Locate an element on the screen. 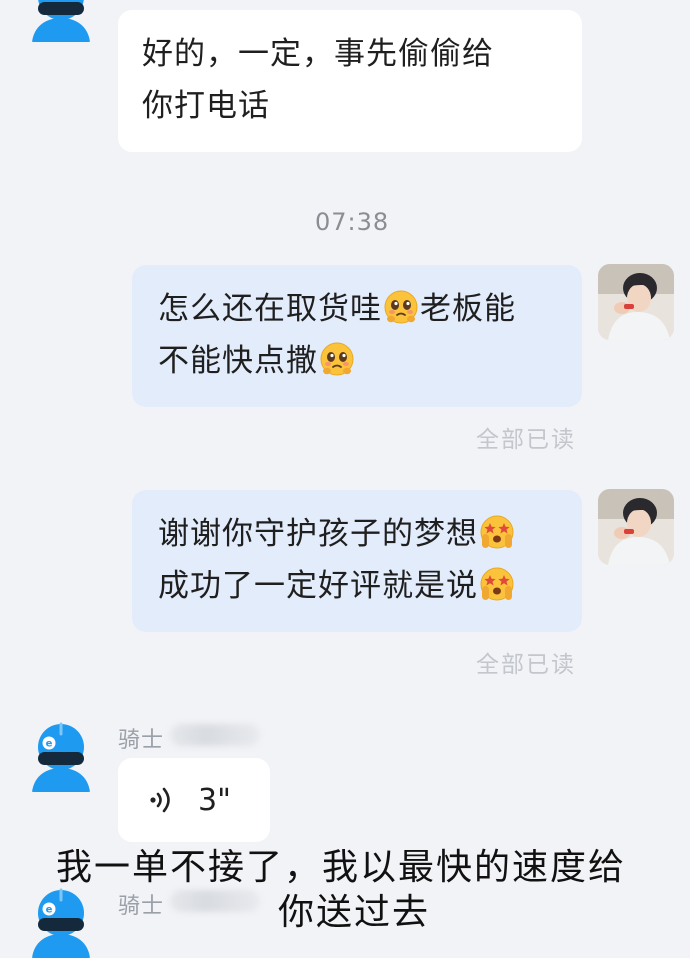 The width and height of the screenshot is (690, 958). message-text-line: 成功了一定好评就是说 is located at coordinates (357, 586).